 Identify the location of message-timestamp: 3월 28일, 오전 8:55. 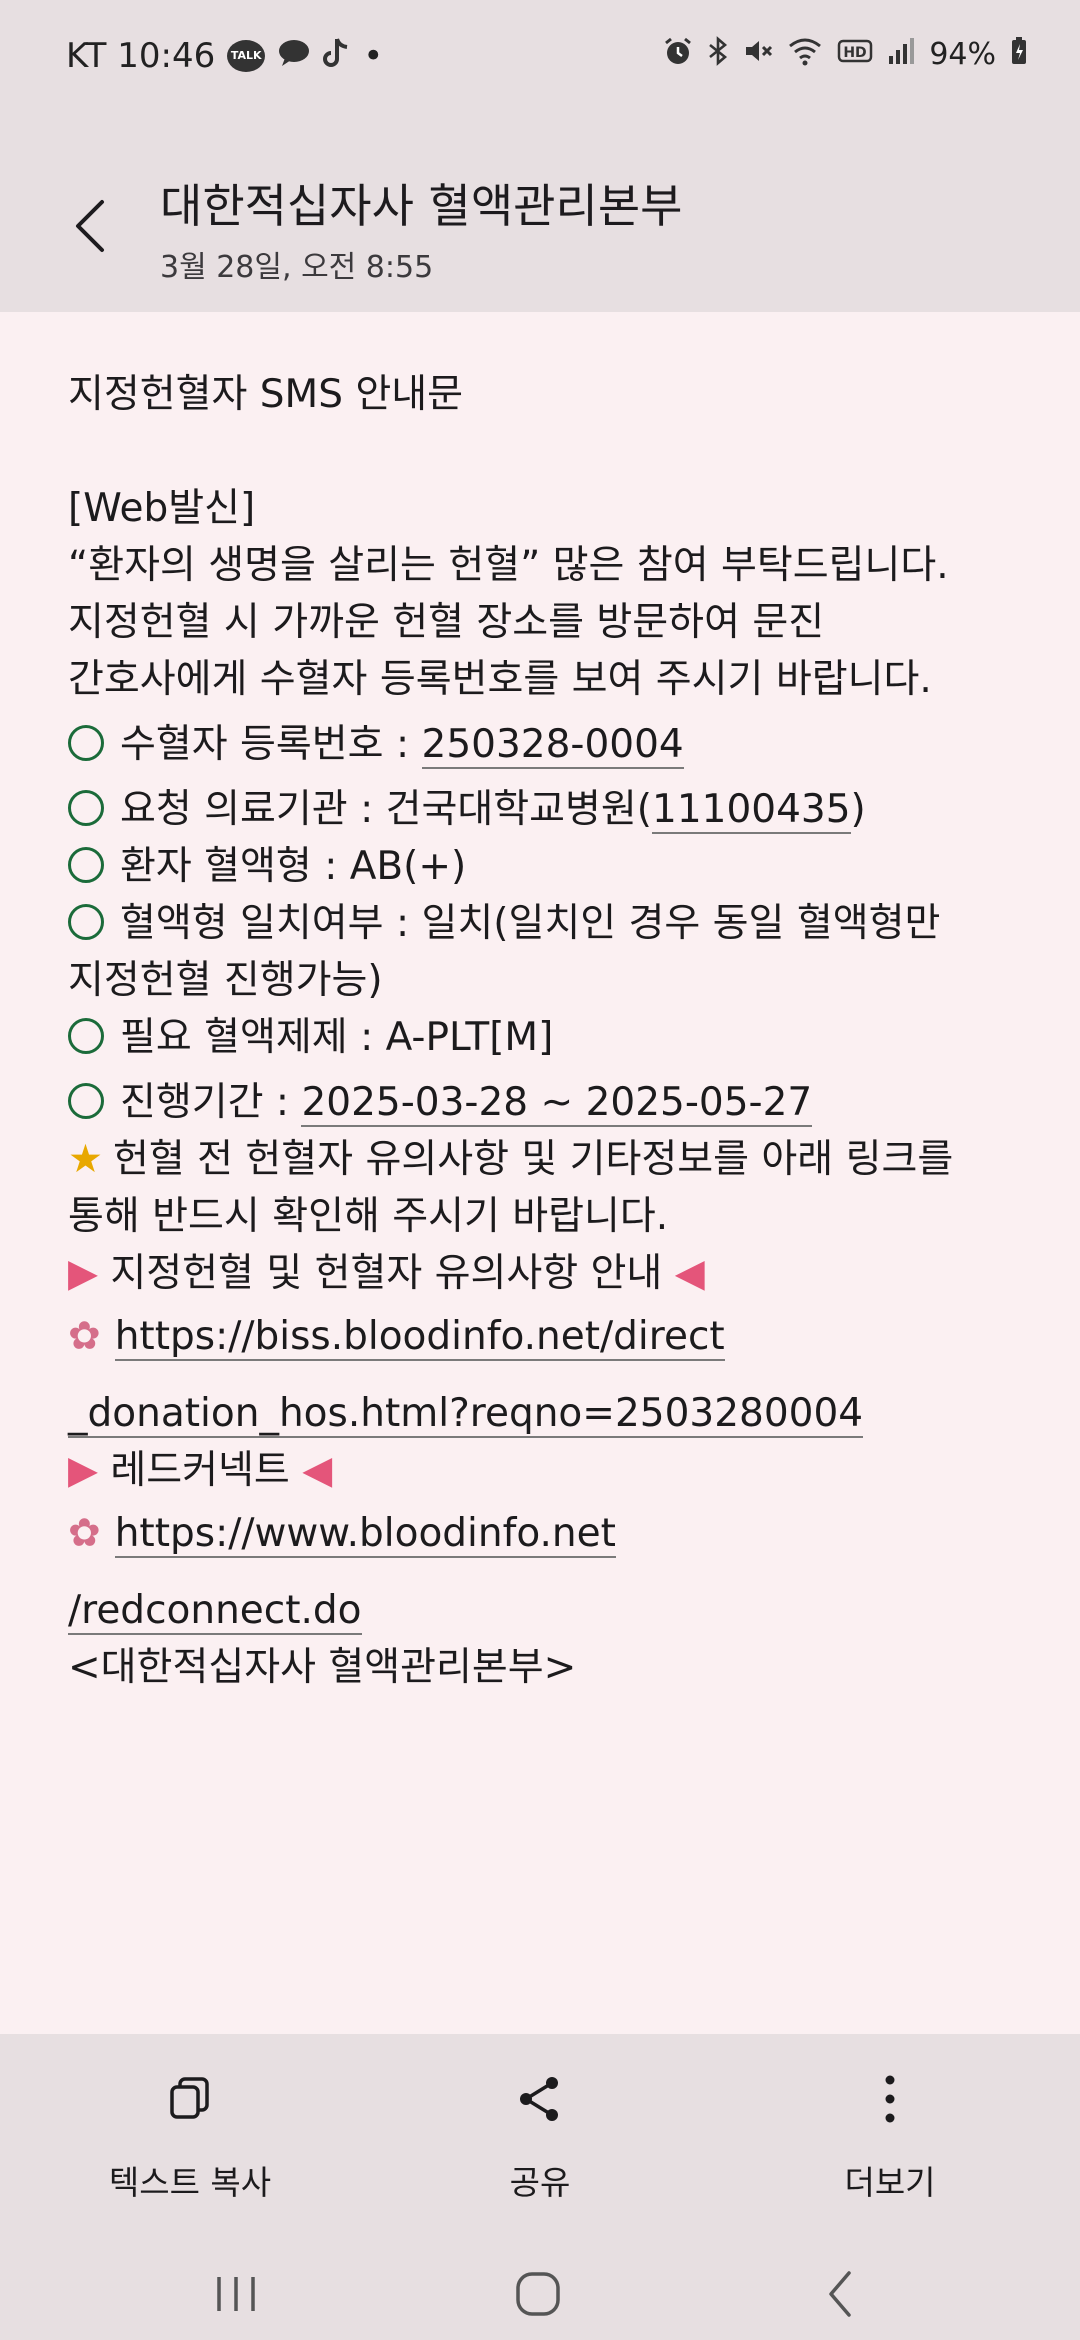
(297, 267).